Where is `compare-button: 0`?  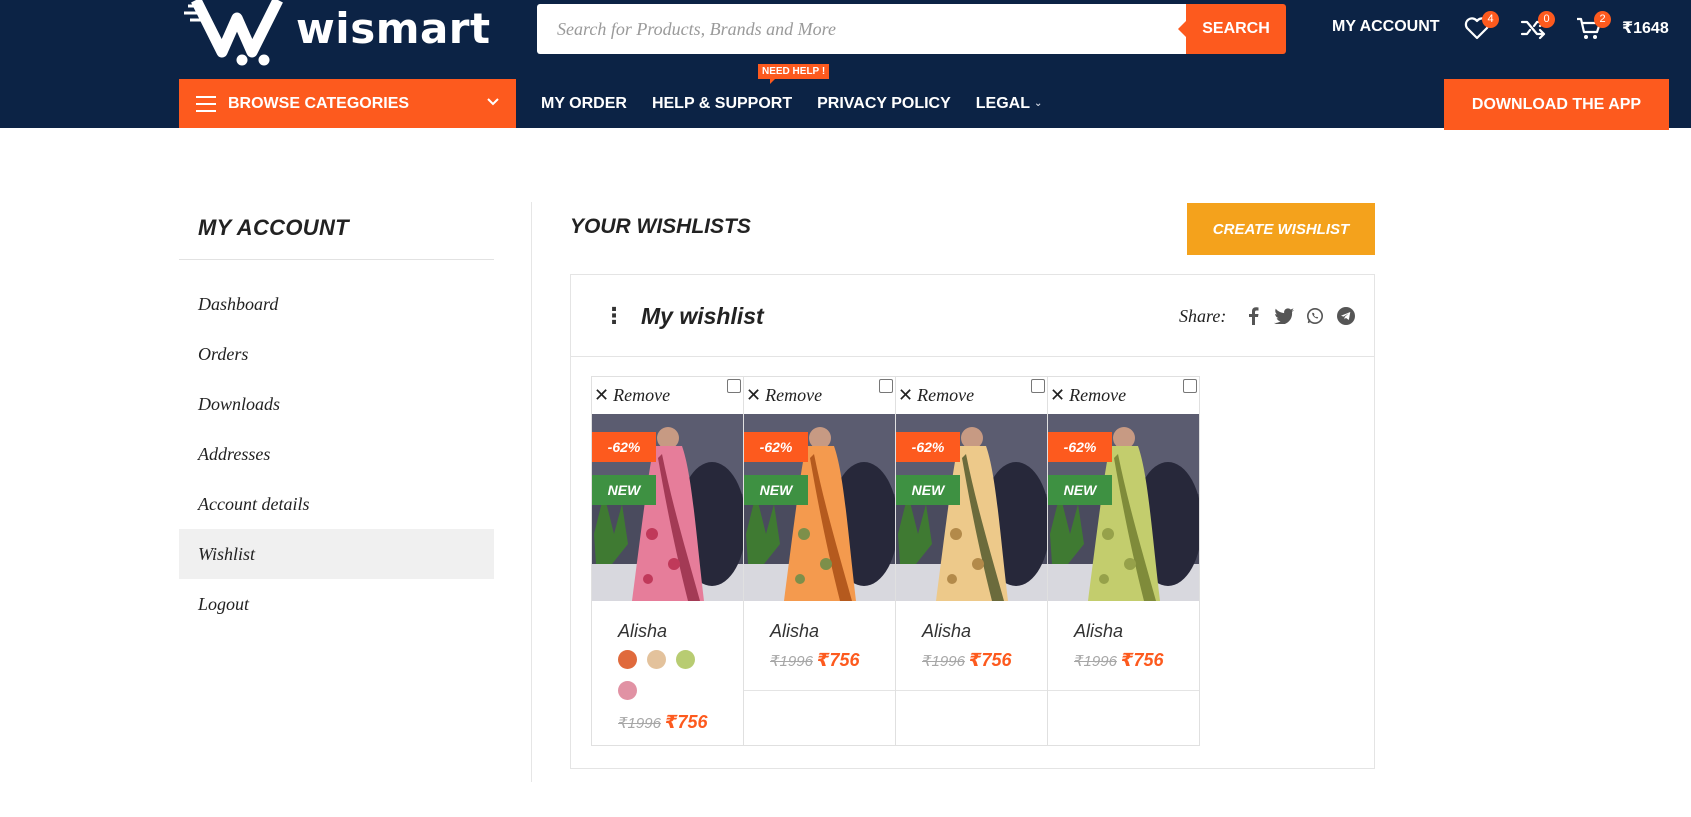
compare-button: 0 is located at coordinates (1537, 27).